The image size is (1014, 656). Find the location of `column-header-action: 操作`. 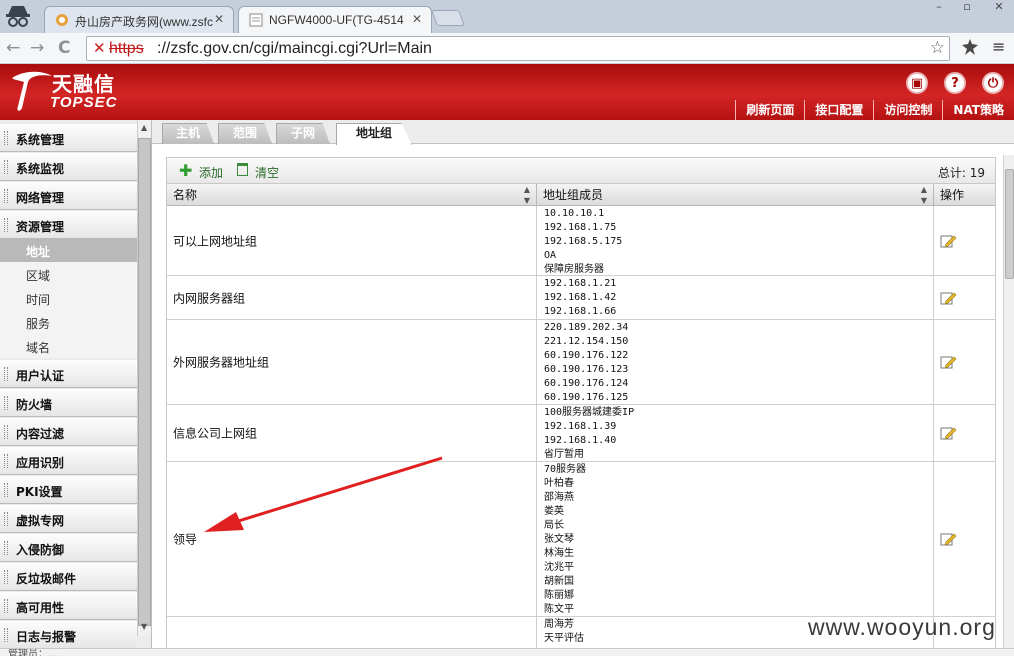

column-header-action: 操作 is located at coordinates (964, 195).